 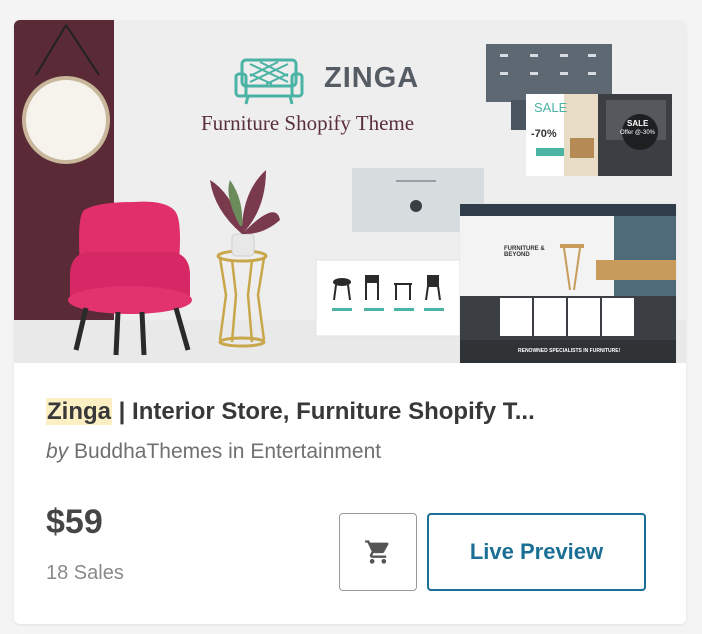 What do you see at coordinates (85, 573) in the screenshot?
I see `sales-count: 18 Sales` at bounding box center [85, 573].